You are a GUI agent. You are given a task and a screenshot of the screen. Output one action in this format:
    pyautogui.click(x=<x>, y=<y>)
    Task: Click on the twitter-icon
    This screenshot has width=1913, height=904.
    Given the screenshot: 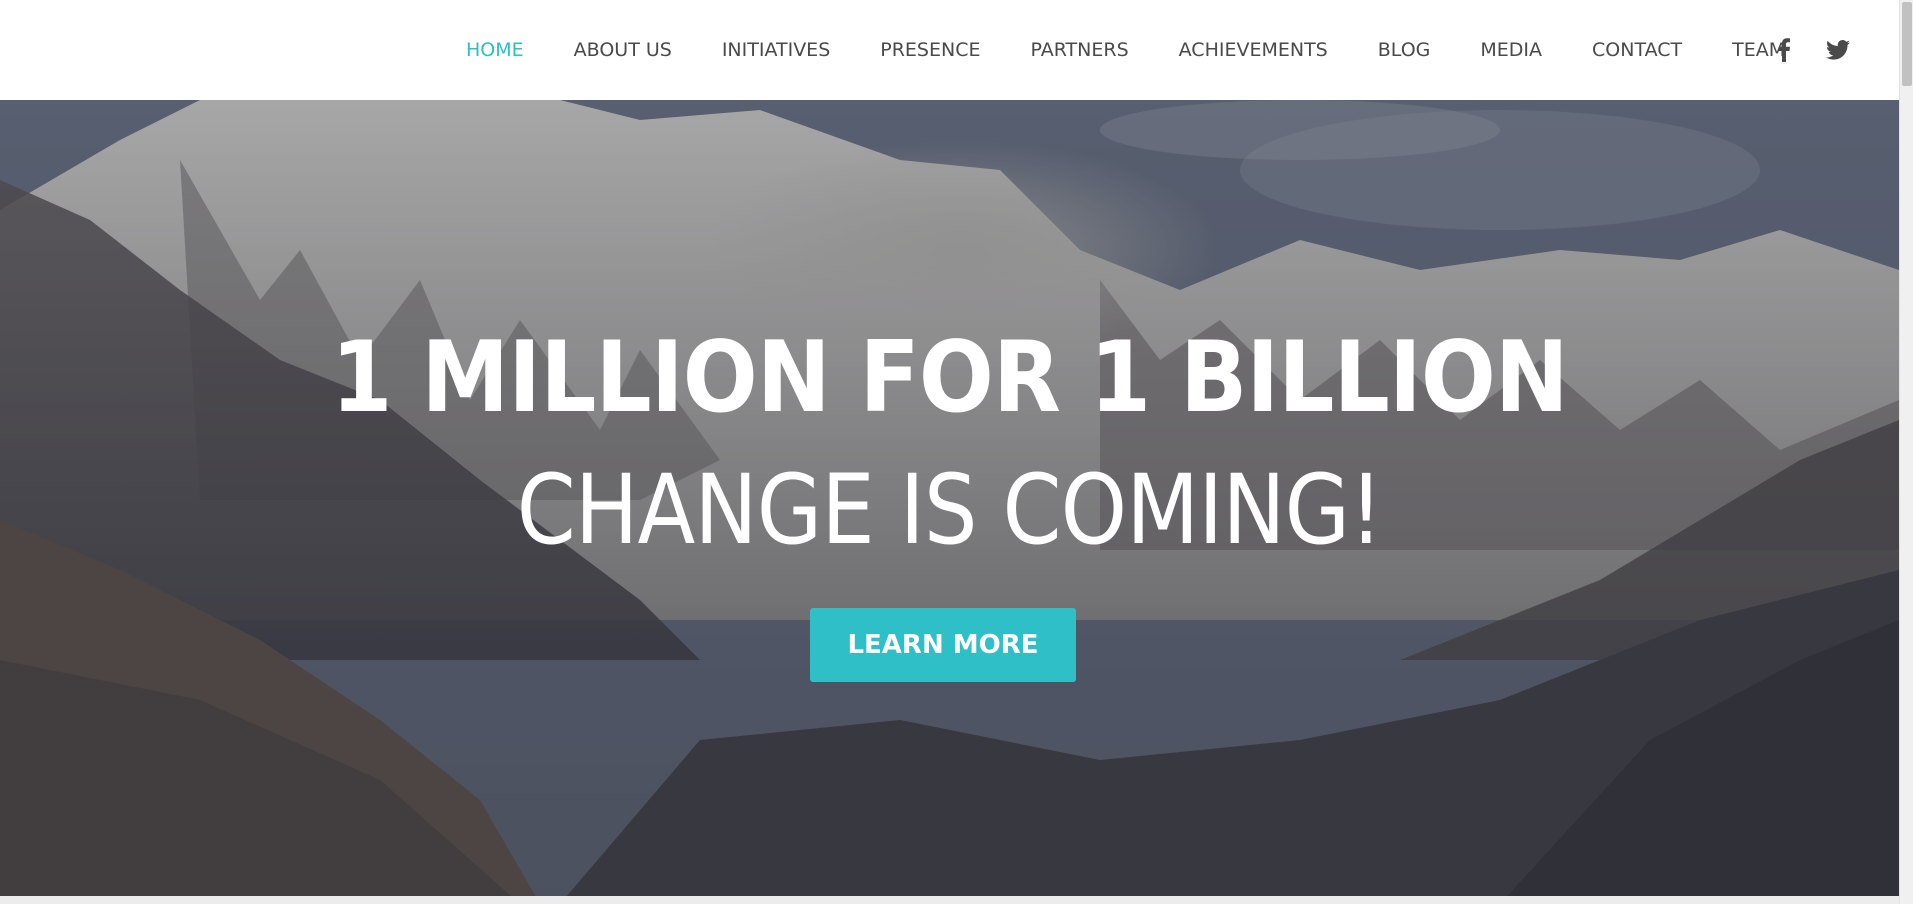 What is the action you would take?
    pyautogui.click(x=1838, y=50)
    